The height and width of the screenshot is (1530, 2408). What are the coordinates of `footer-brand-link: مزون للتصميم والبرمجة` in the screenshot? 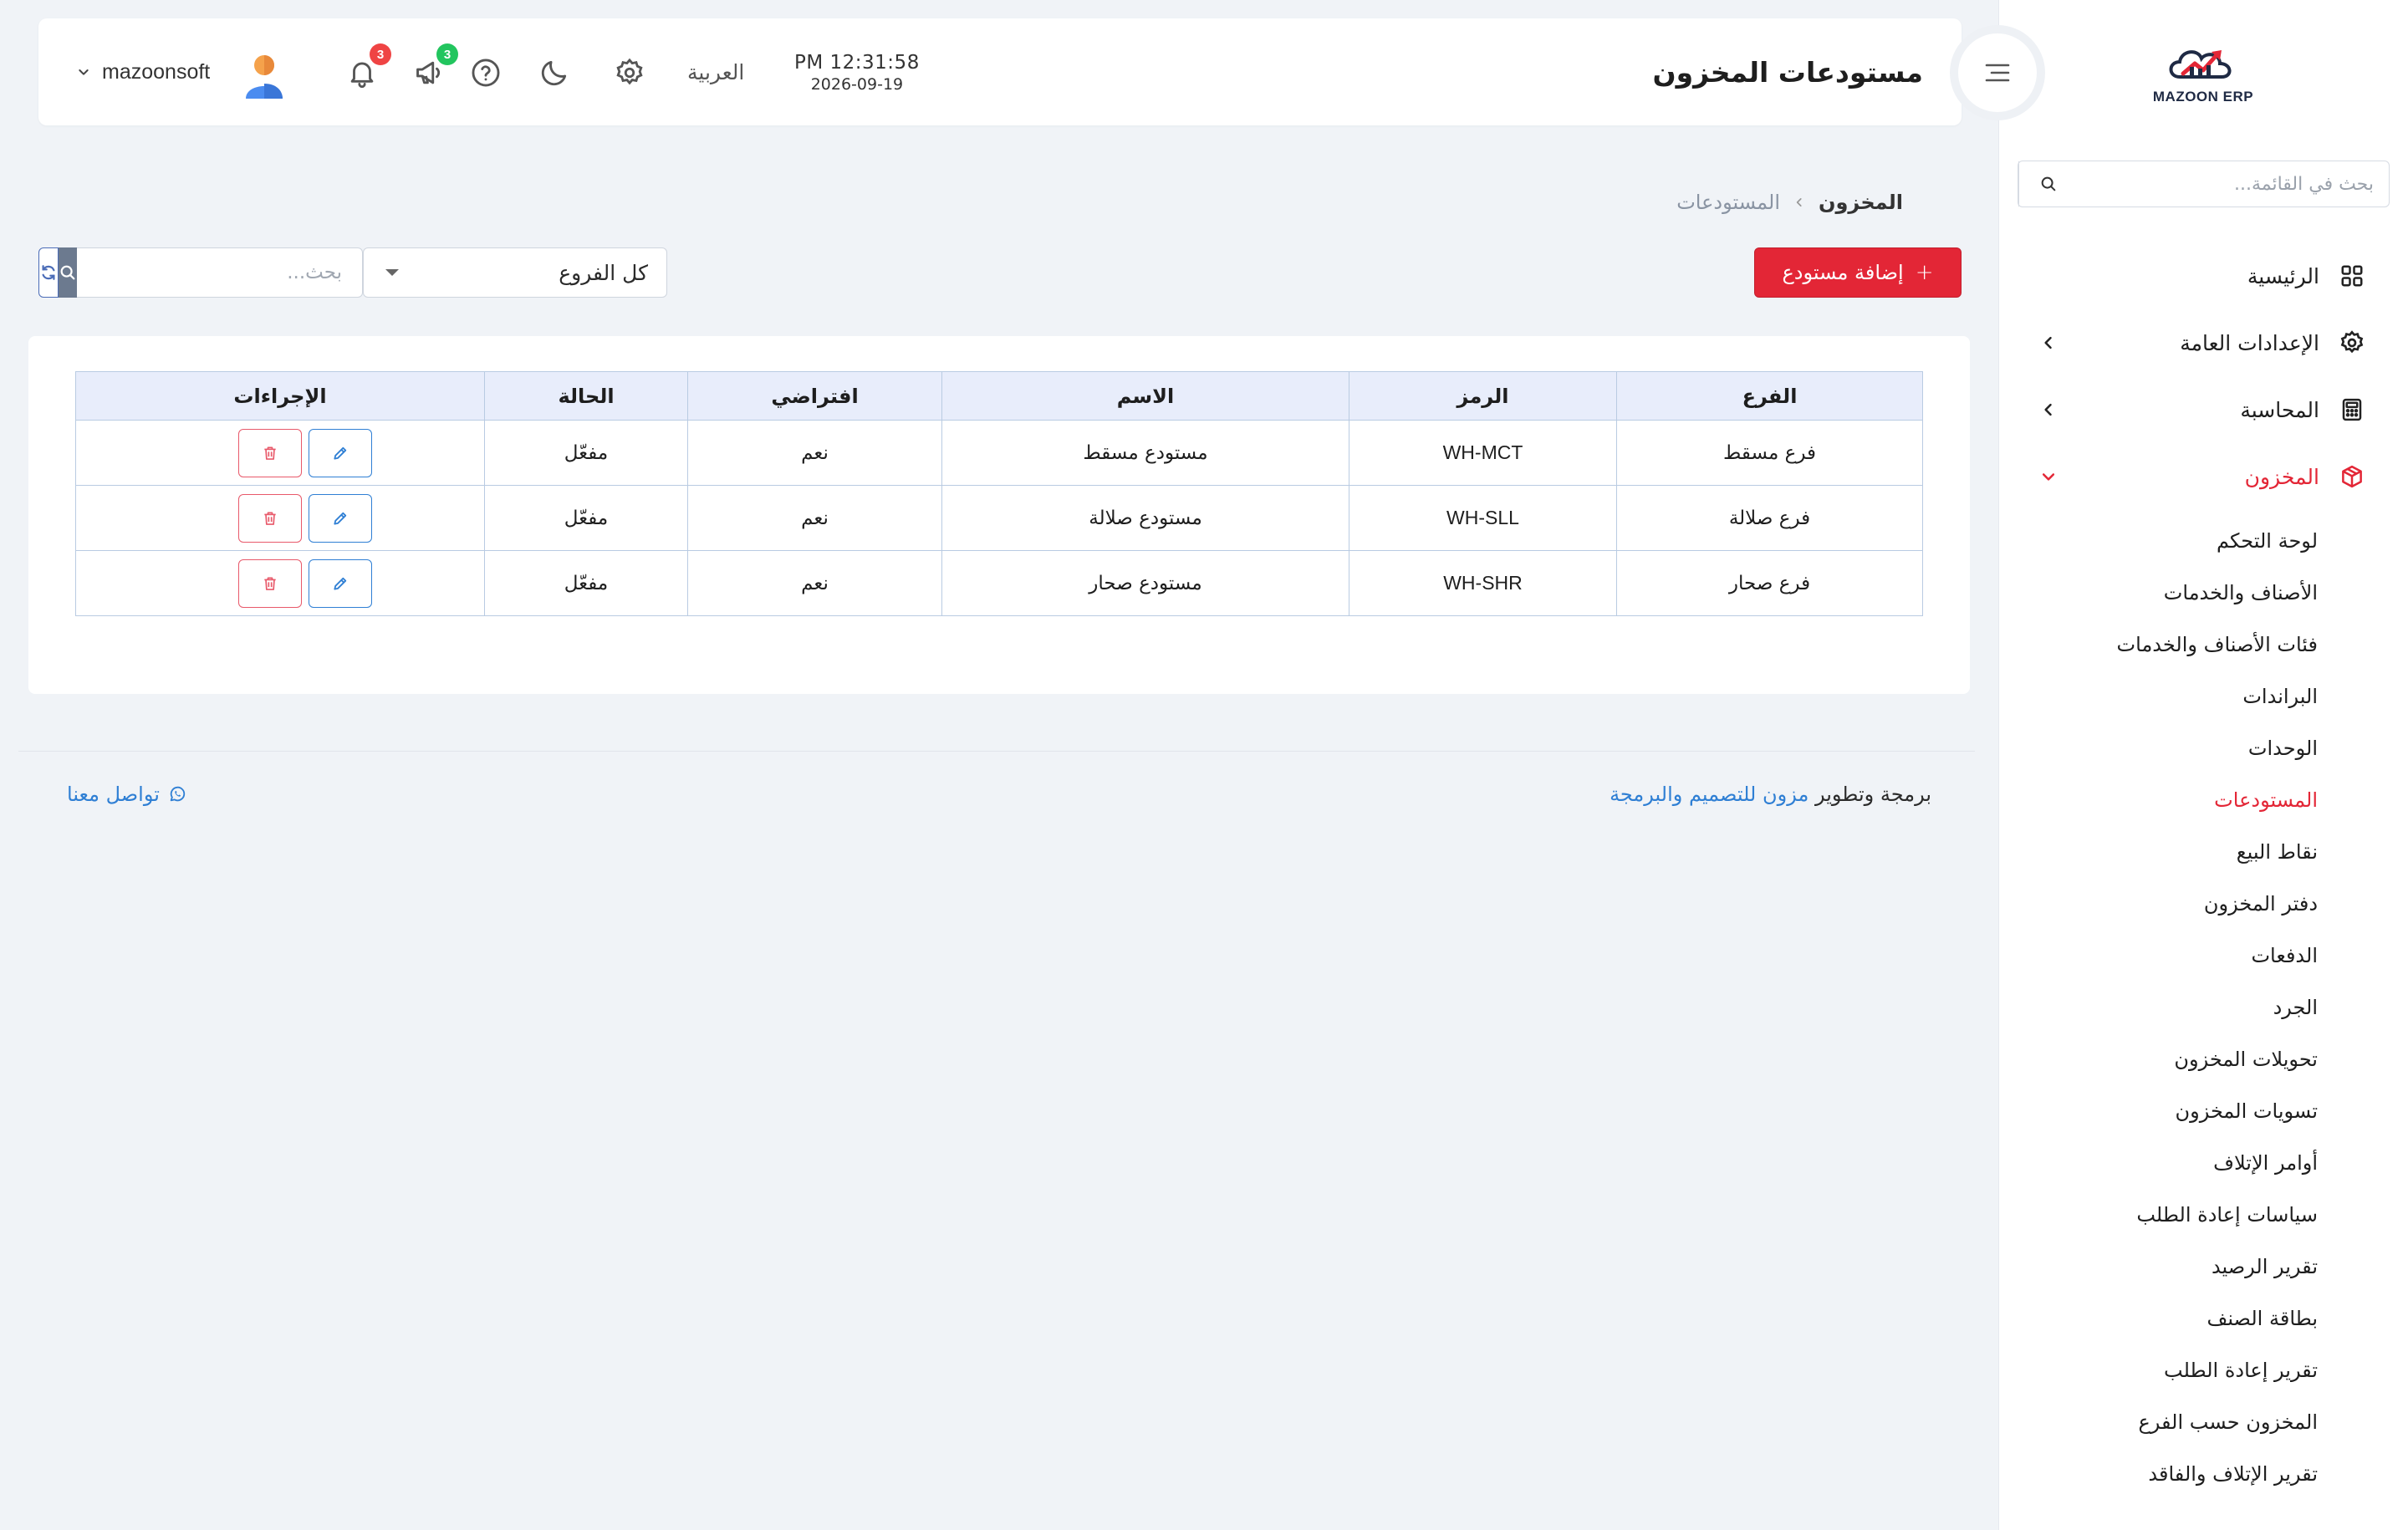 It's located at (1710, 794).